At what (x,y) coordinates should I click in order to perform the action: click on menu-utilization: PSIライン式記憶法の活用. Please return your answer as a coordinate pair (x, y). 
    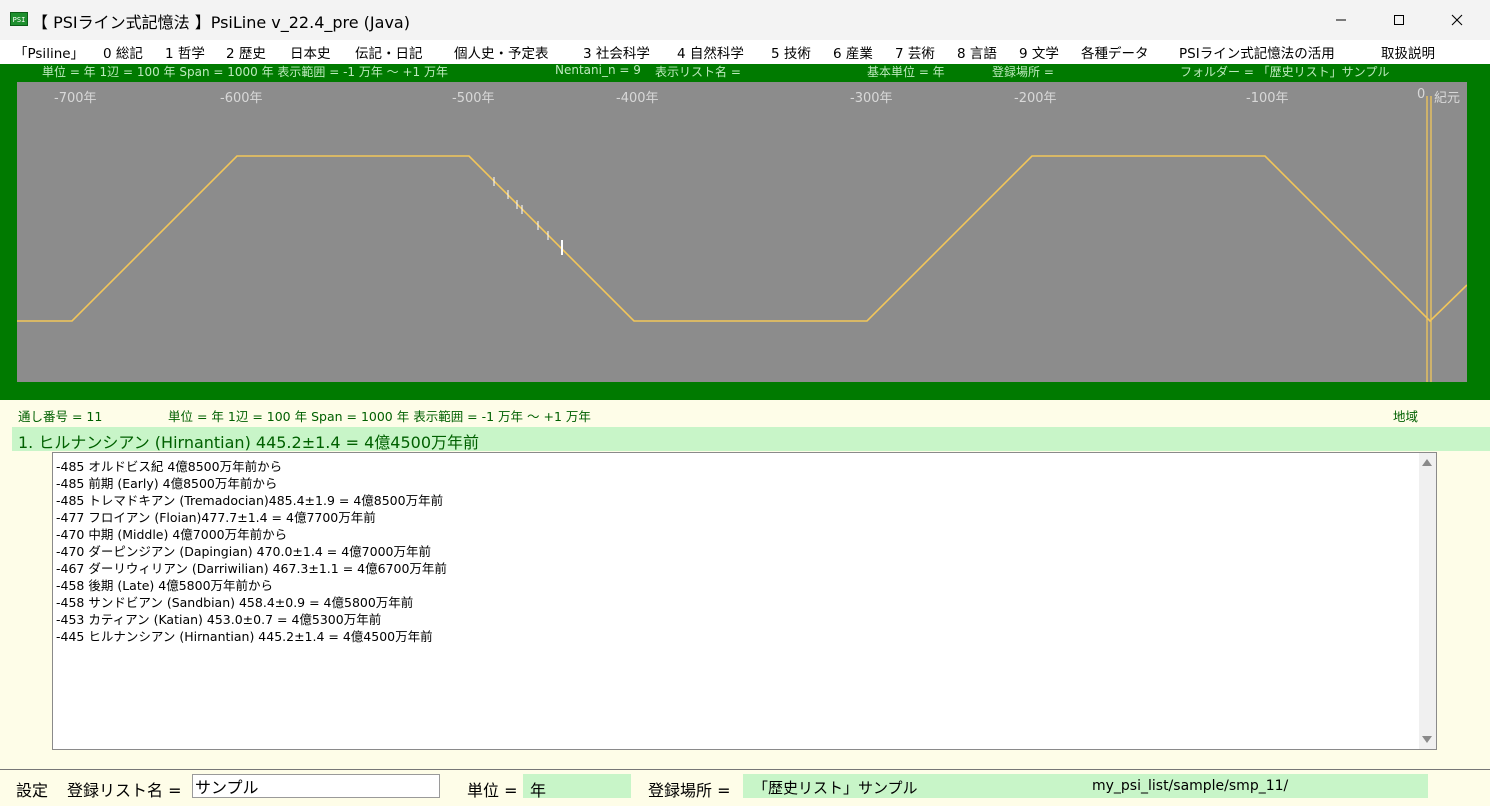
    Looking at the image, I should click on (1257, 52).